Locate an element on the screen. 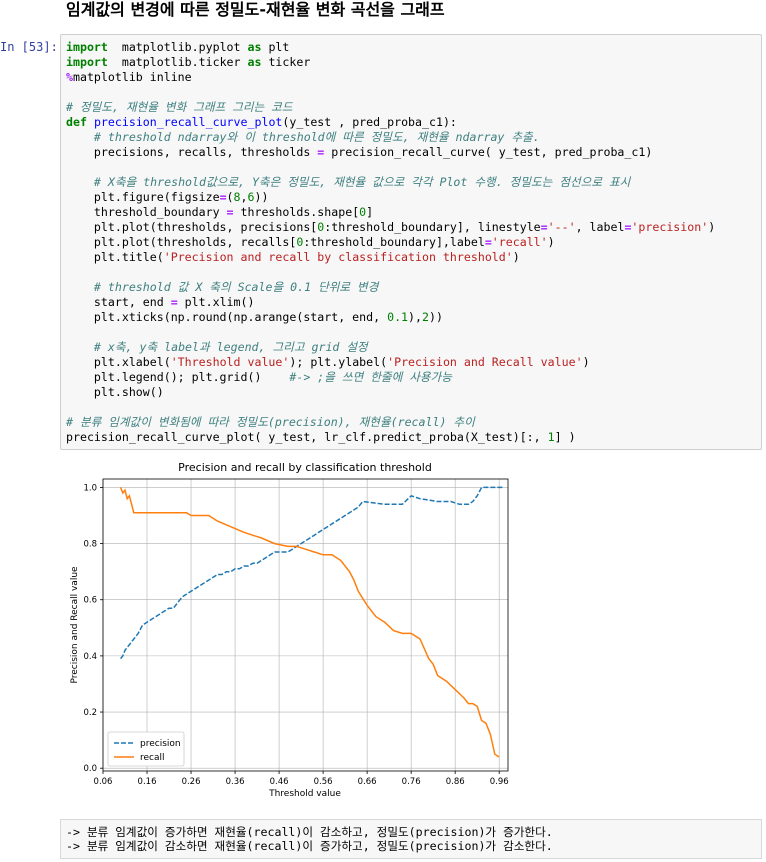 The height and width of the screenshot is (862, 766). code-token: plt is located at coordinates (275, 47).